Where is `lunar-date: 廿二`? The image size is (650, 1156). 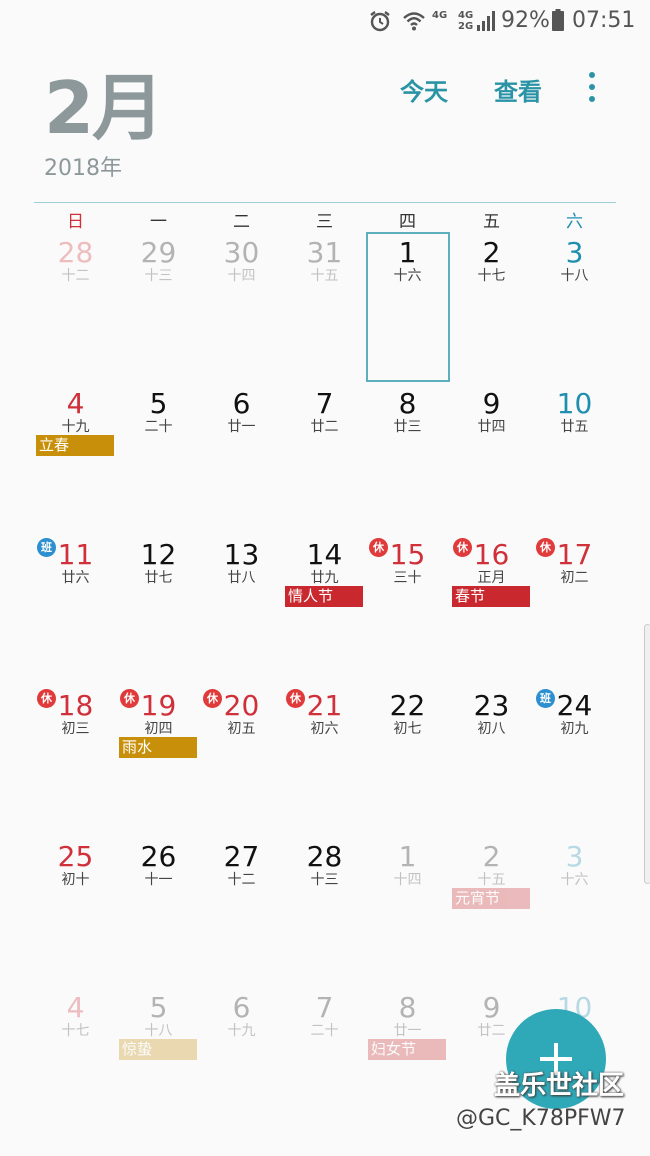 lunar-date: 廿二 is located at coordinates (324, 427).